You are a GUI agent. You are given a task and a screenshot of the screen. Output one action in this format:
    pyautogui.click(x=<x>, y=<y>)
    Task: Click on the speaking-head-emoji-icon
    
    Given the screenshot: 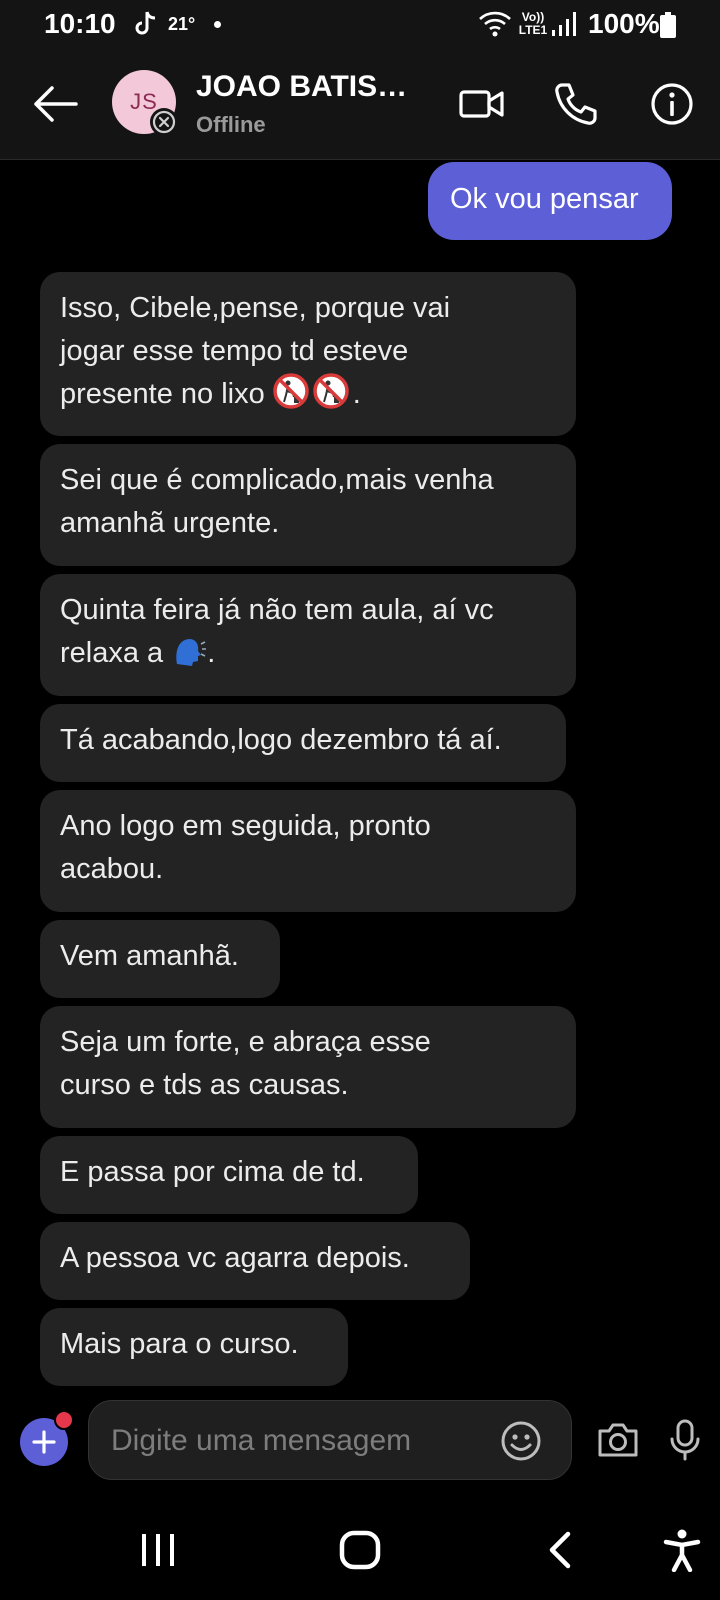 What is the action you would take?
    pyautogui.click(x=191, y=652)
    